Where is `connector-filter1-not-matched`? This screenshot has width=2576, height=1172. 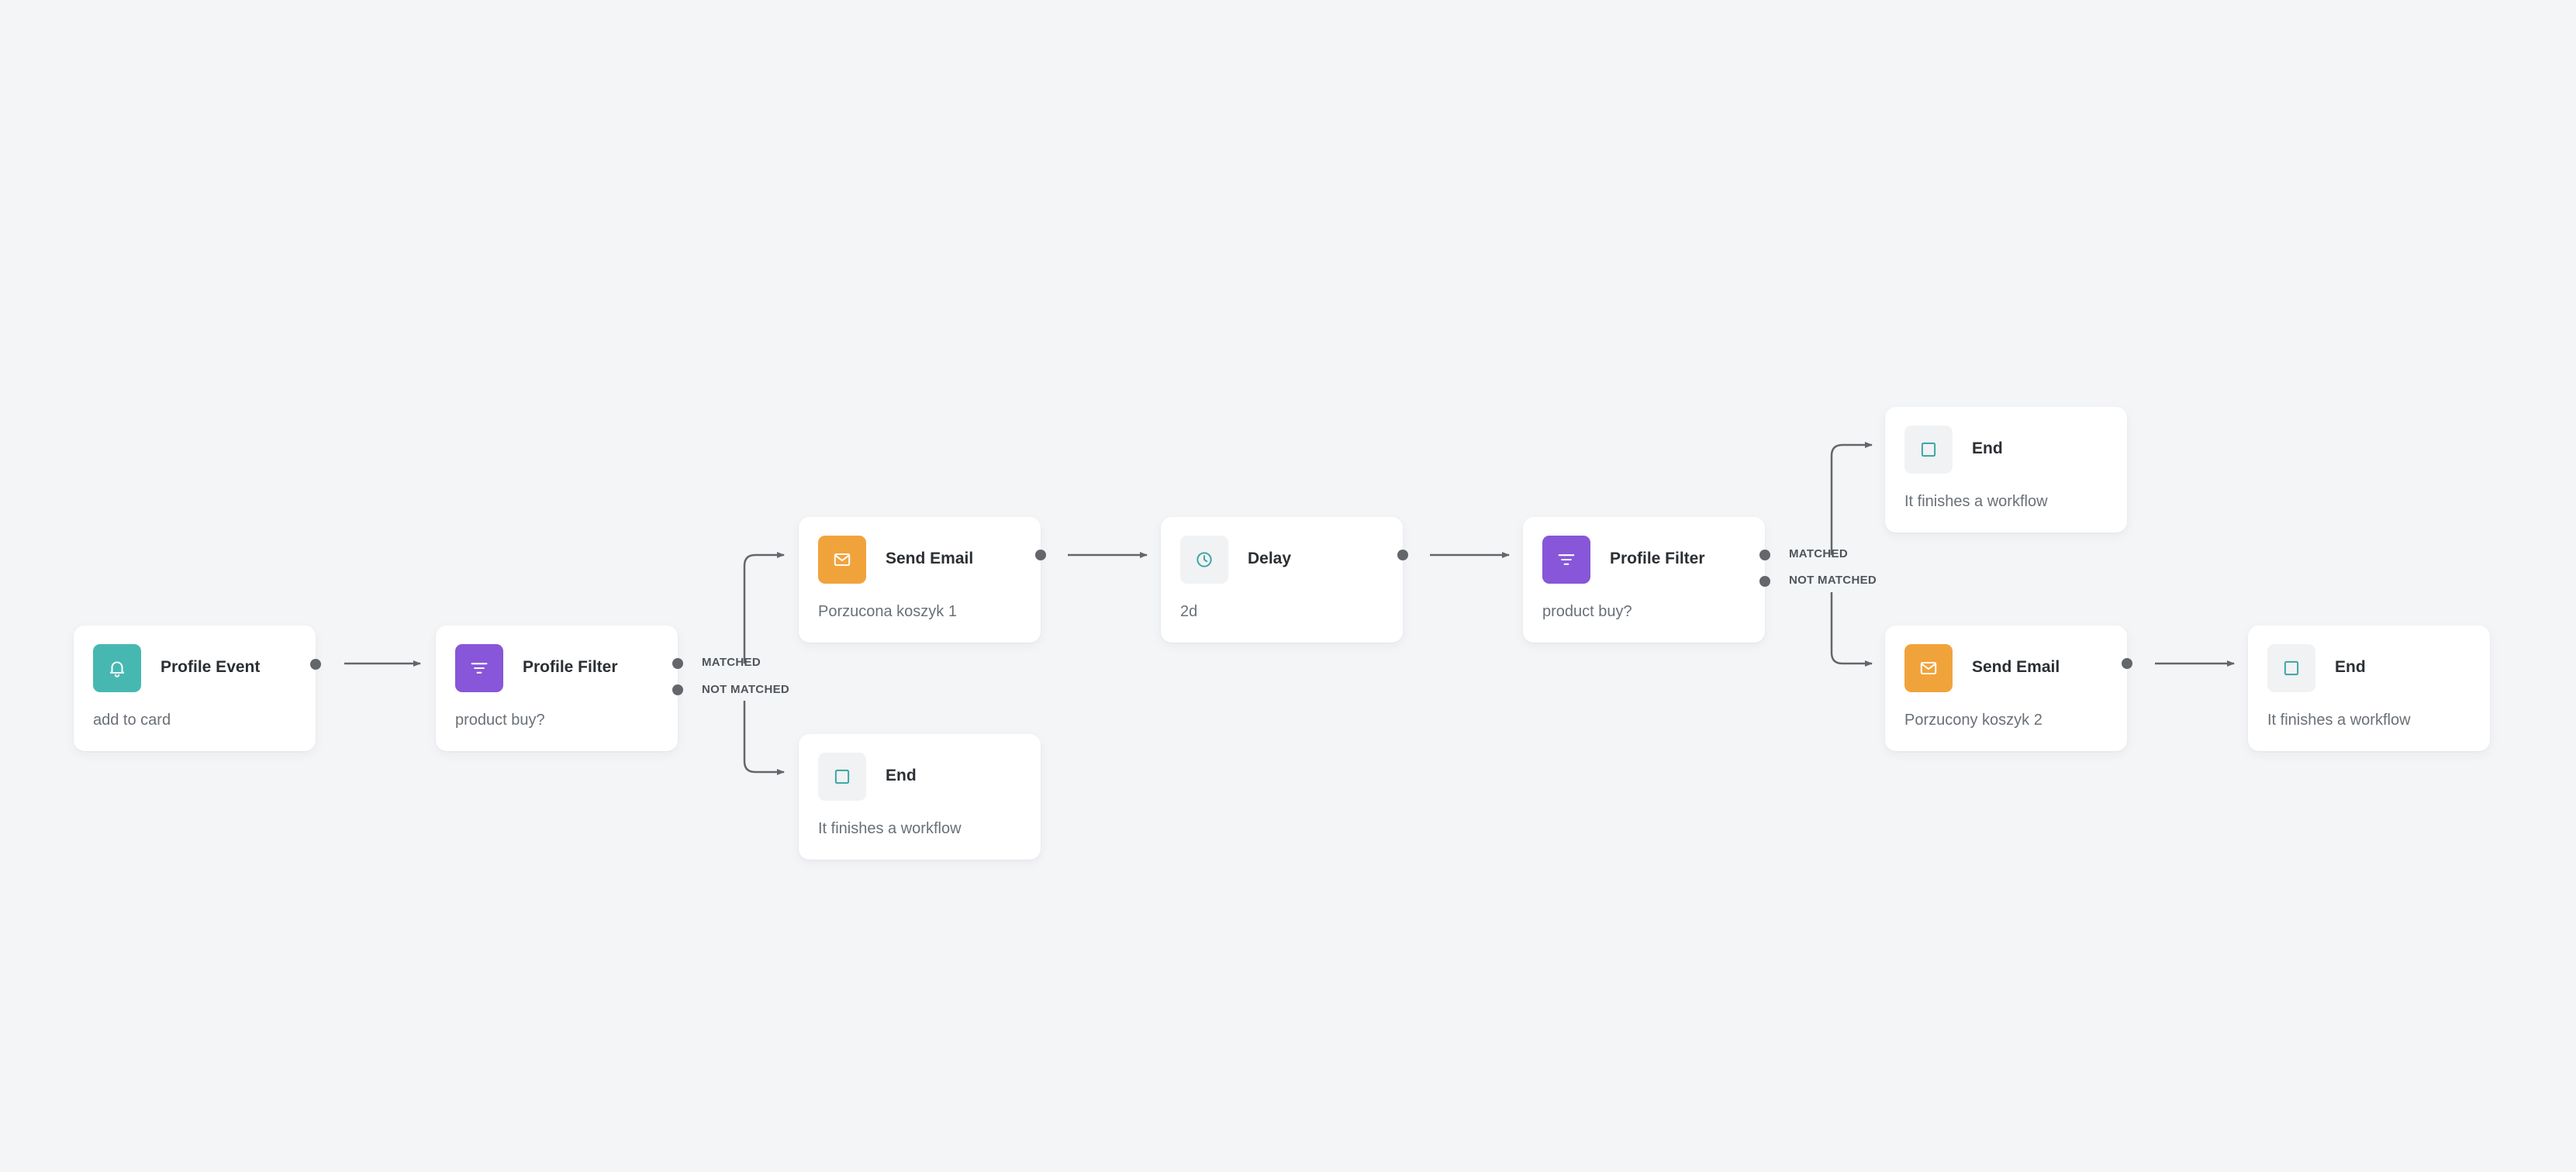
connector-filter1-not-matched is located at coordinates (764, 738).